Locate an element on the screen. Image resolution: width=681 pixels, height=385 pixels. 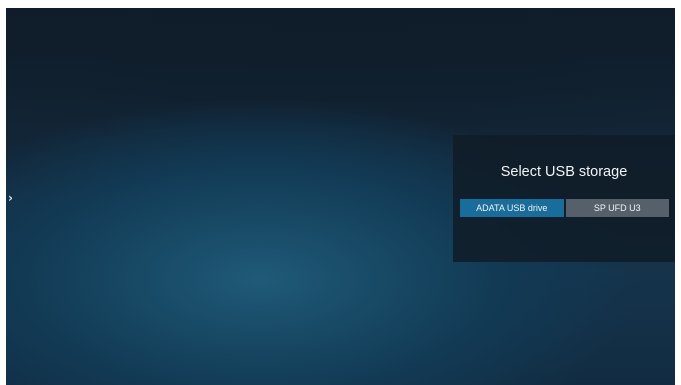
dialog-title: Select USB storage is located at coordinates (564, 172).